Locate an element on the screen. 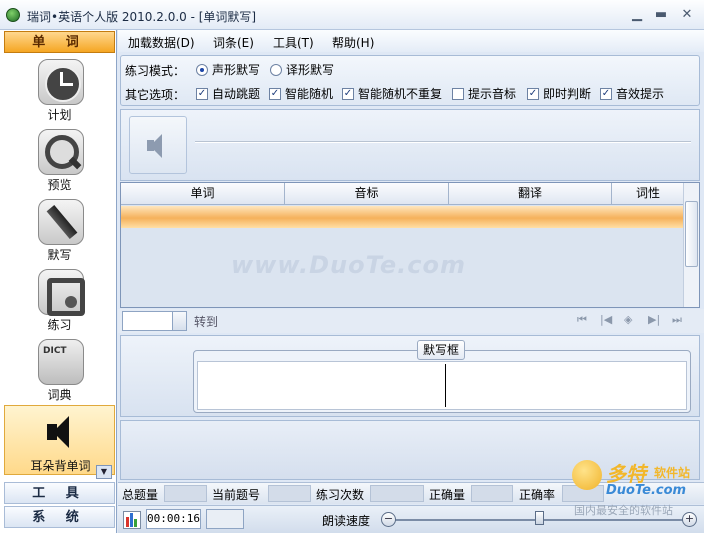 This screenshot has height=533, width=704. column-header-word: 单词 is located at coordinates (203, 194).